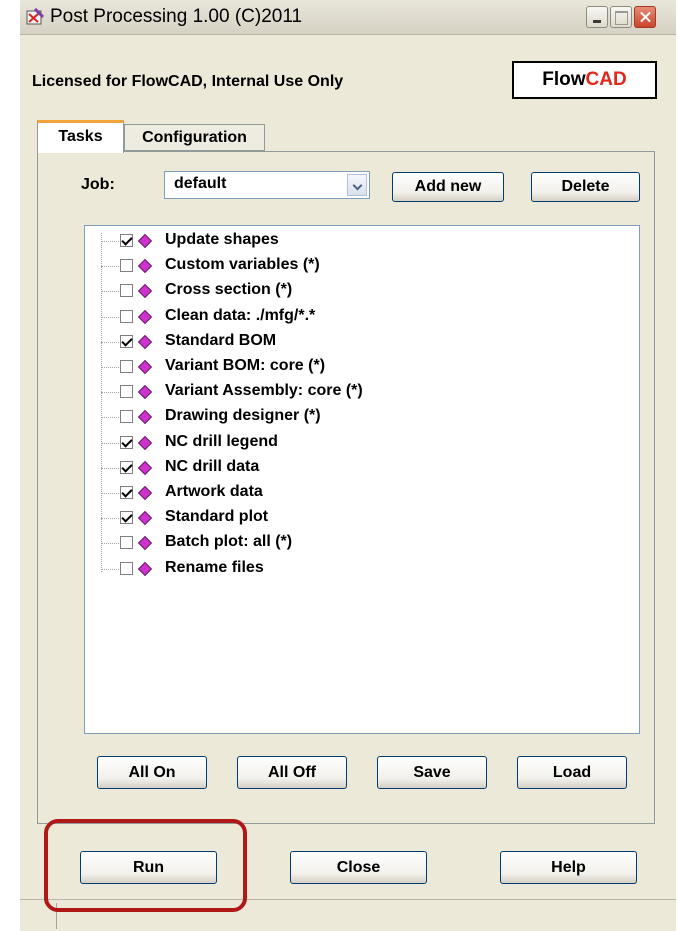 The width and height of the screenshot is (678, 931). What do you see at coordinates (585, 187) in the screenshot?
I see `delete-button: Delete` at bounding box center [585, 187].